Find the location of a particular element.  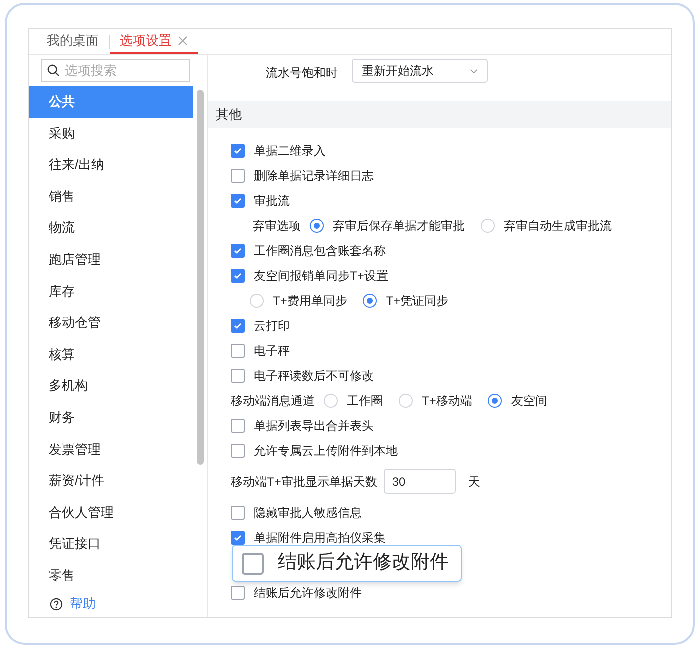

option-label: 单据附件启用高拍仪采集 is located at coordinates (320, 538).